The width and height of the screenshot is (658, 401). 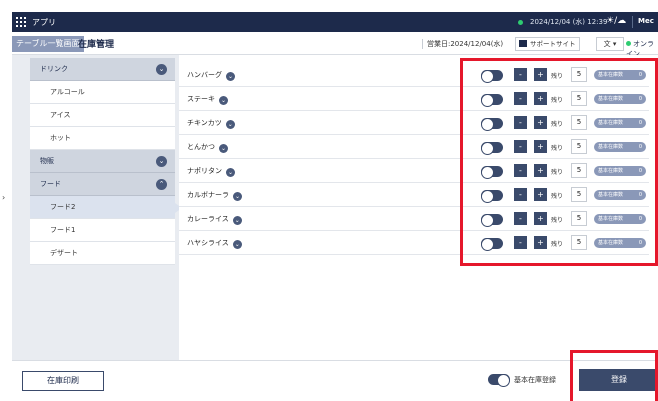 I want to click on item-name-wrap: カレーライス ⌄, so click(x=214, y=219).